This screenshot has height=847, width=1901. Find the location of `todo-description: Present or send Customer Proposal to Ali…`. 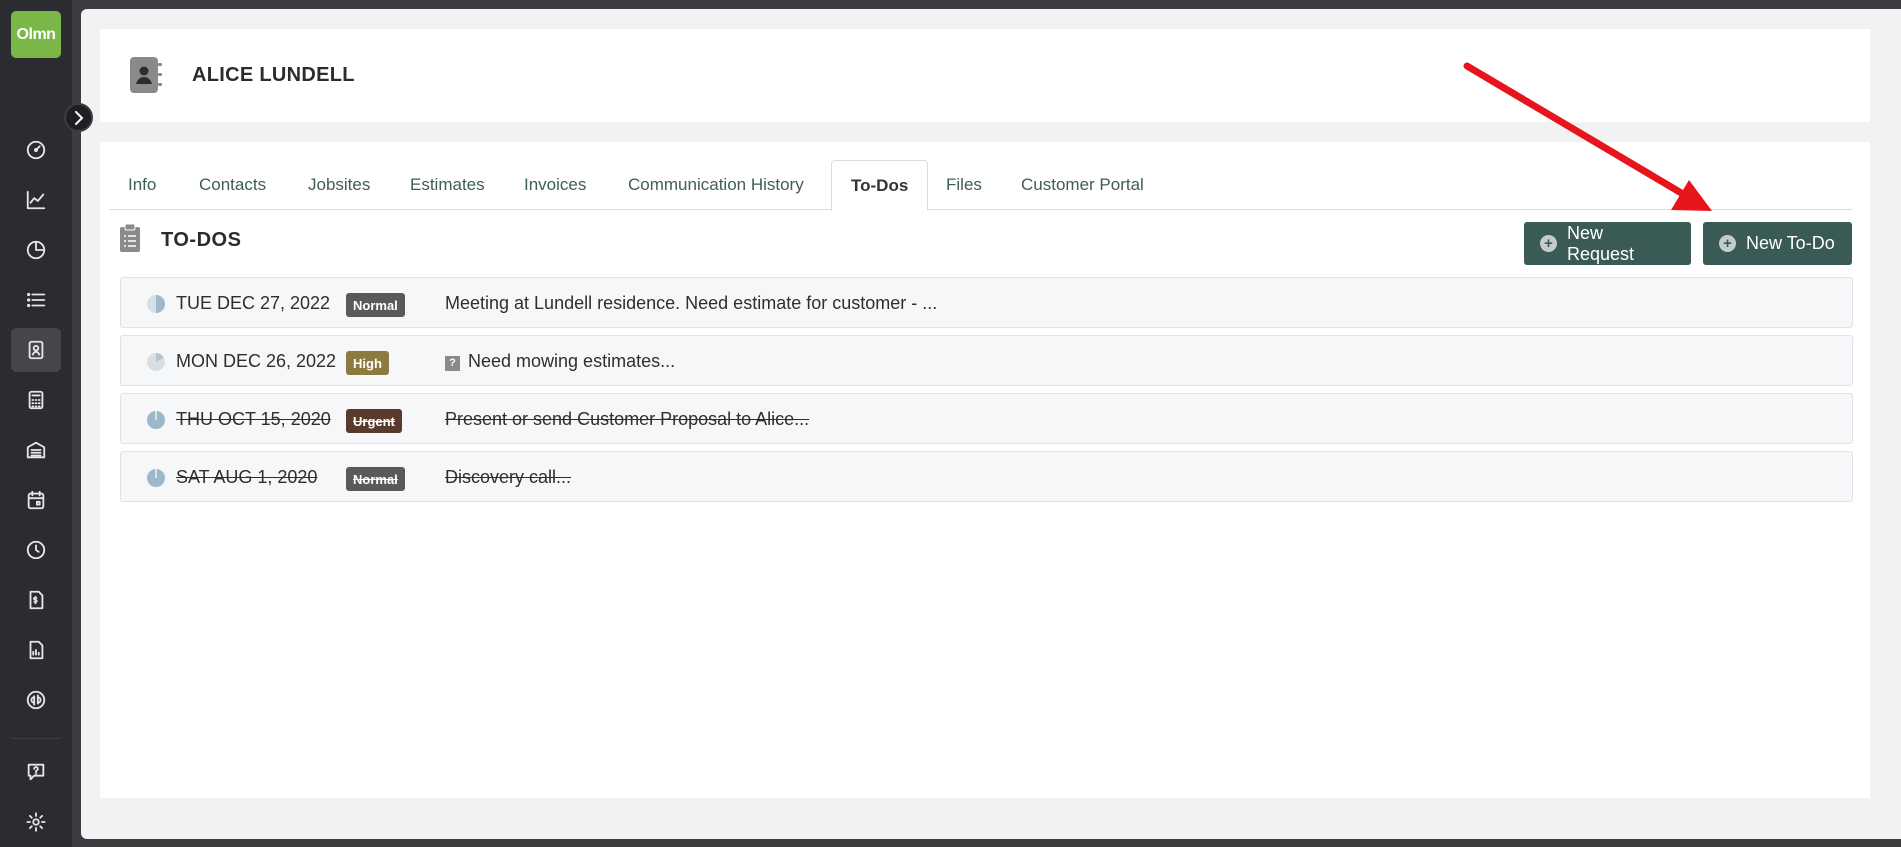

todo-description: Present or send Customer Proposal to Ali… is located at coordinates (627, 419).